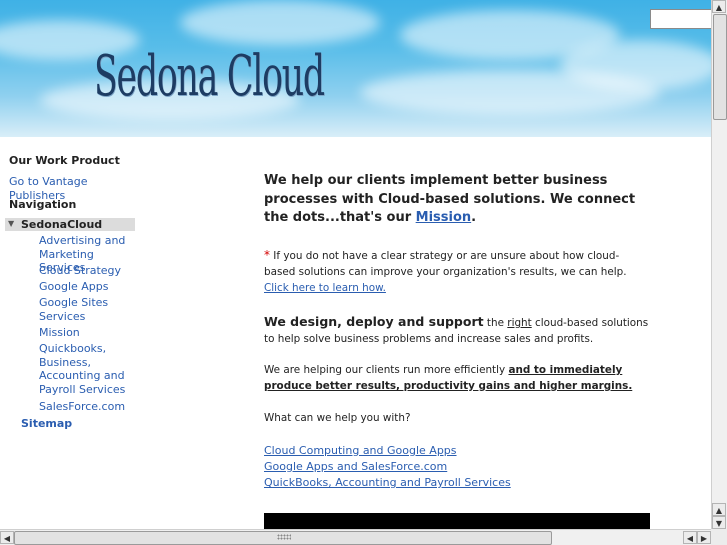 Image resolution: width=727 pixels, height=545 pixels. What do you see at coordinates (62, 224) in the screenshot?
I see `nav-current-label: SedonaCloud` at bounding box center [62, 224].